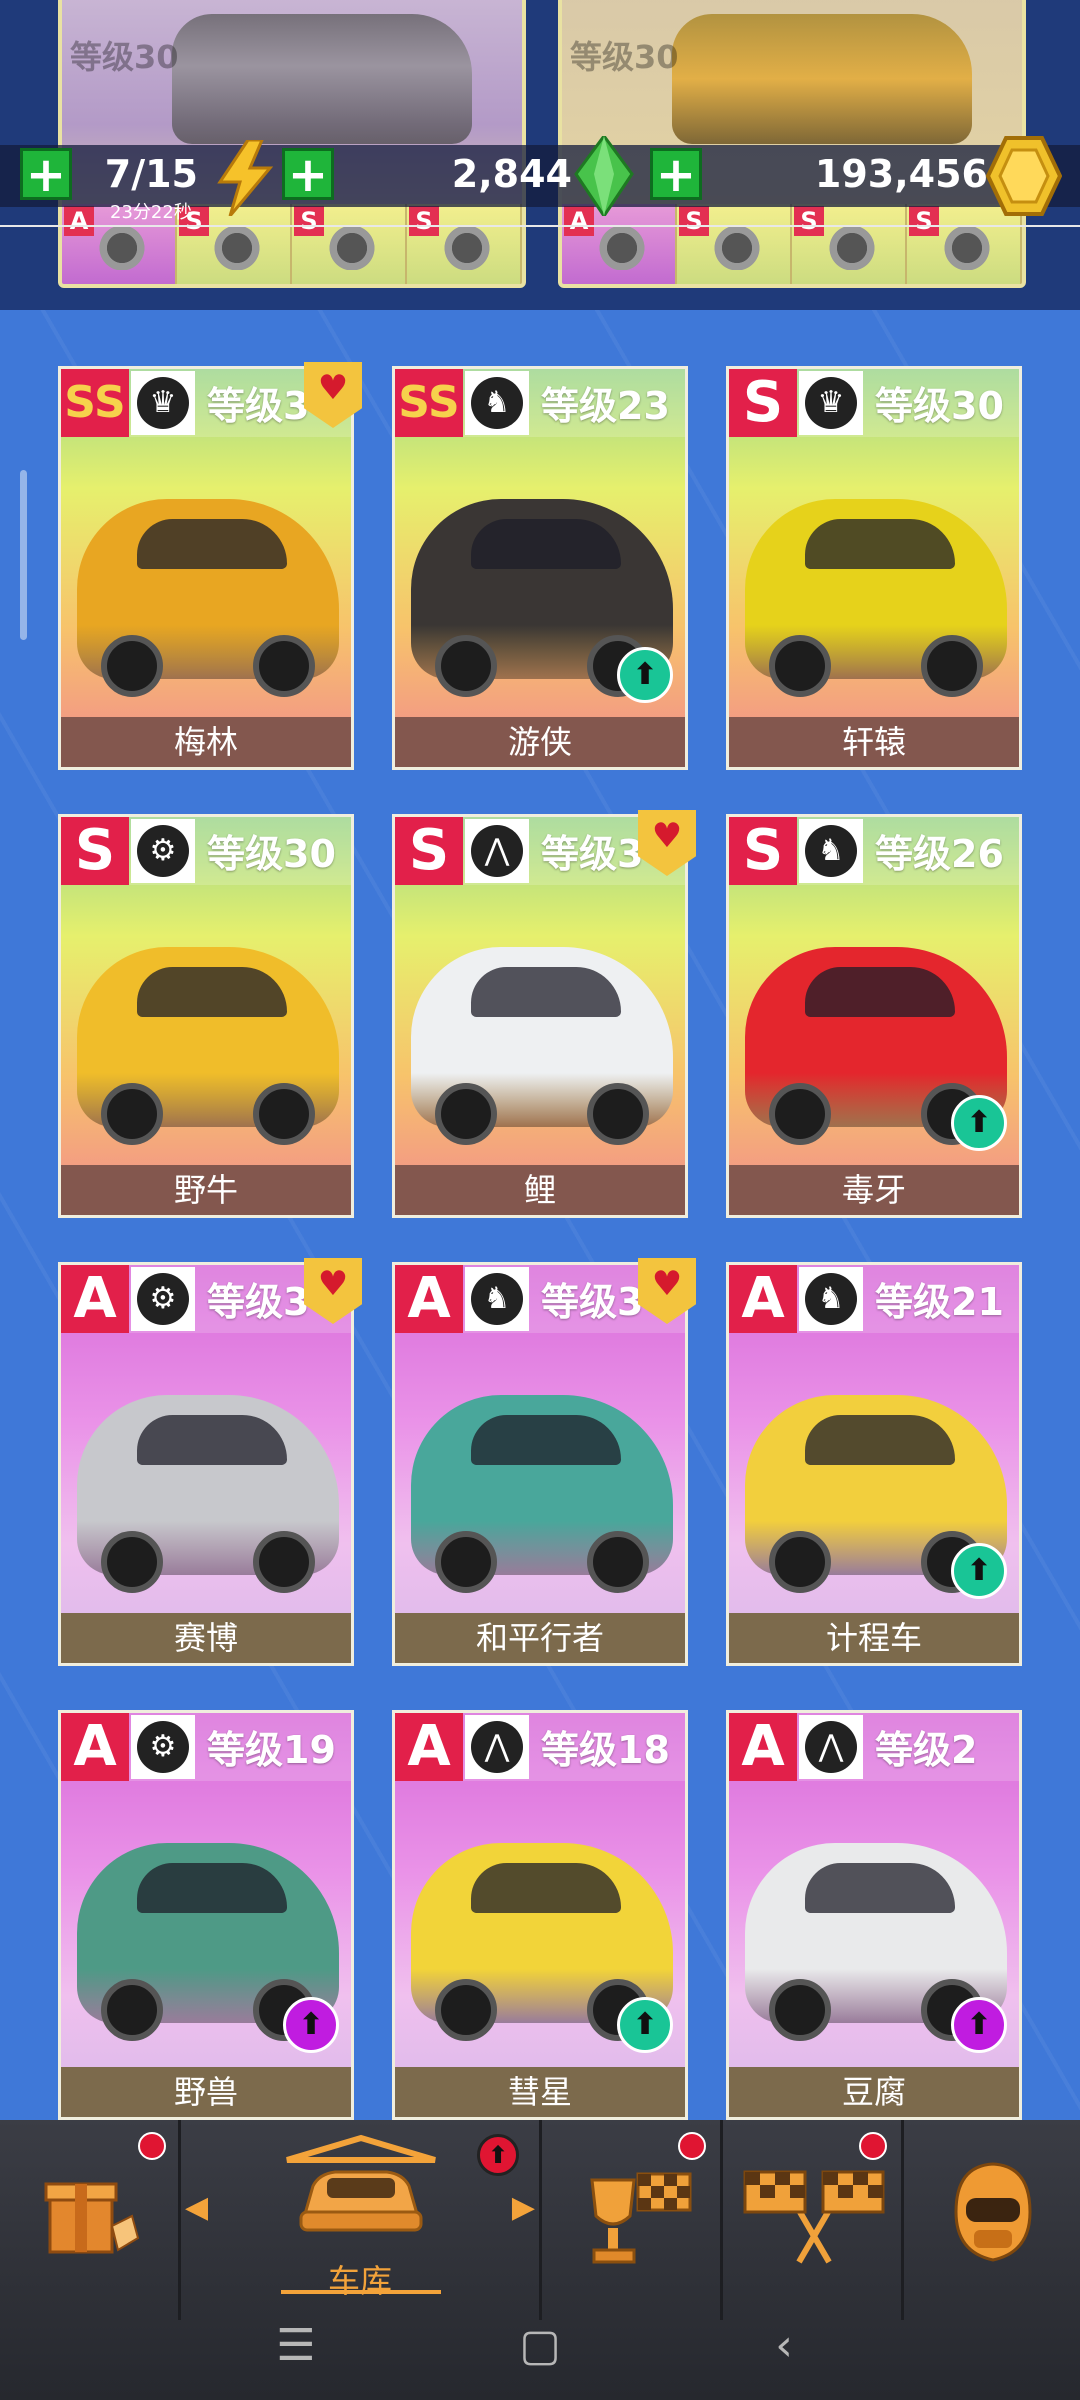  I want to click on car-card: S ♛ 等级30 轩辕, so click(874, 568).